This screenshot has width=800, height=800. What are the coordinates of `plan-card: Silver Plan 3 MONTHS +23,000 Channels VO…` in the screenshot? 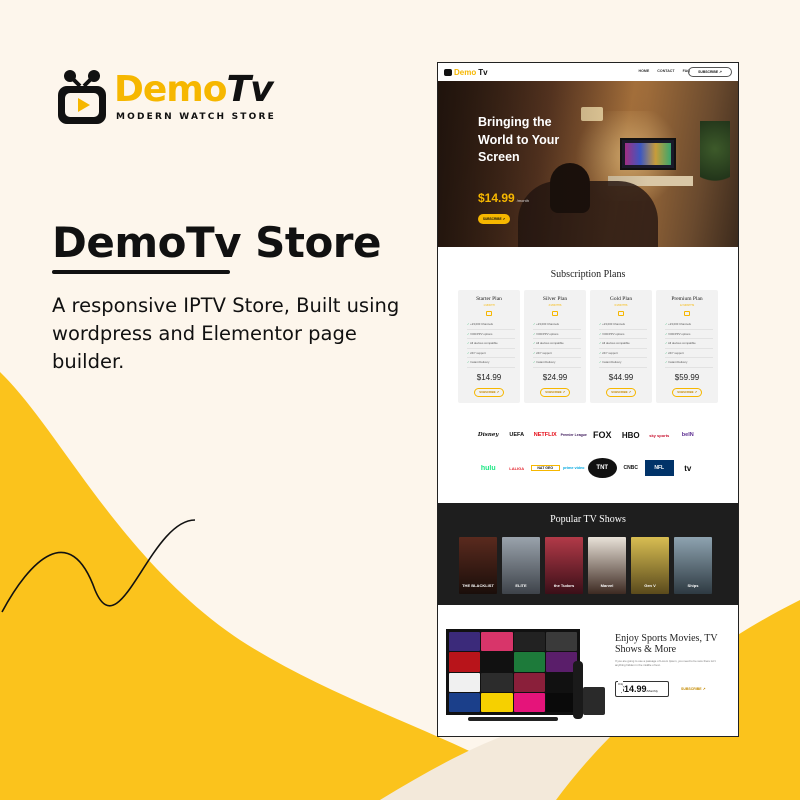 It's located at (555, 346).